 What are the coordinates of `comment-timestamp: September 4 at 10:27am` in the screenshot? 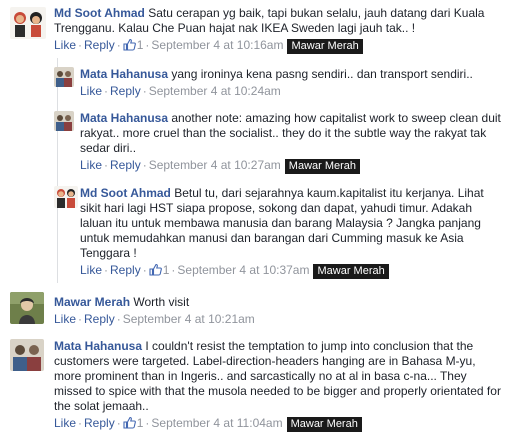 It's located at (215, 165).